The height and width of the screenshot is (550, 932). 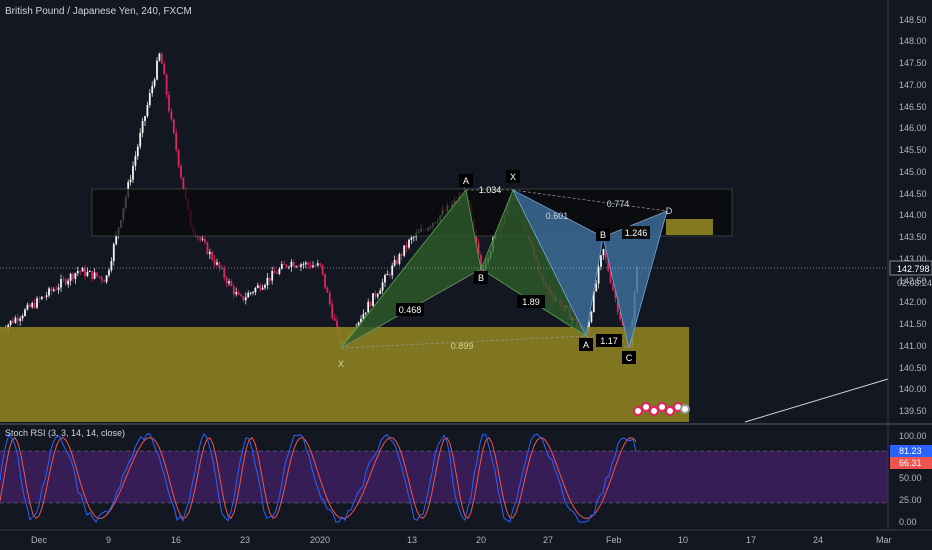 I want to click on time-tick: 13, so click(x=412, y=540).